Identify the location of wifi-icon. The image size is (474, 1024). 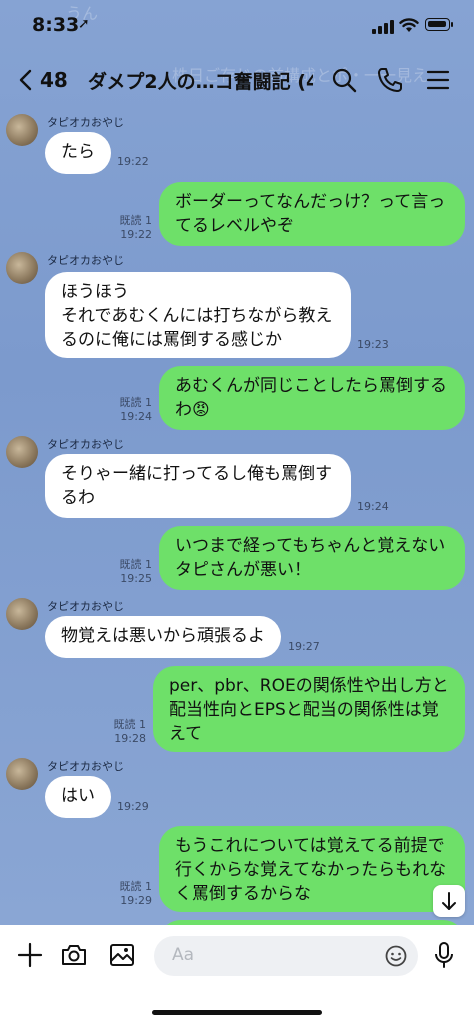
(409, 25).